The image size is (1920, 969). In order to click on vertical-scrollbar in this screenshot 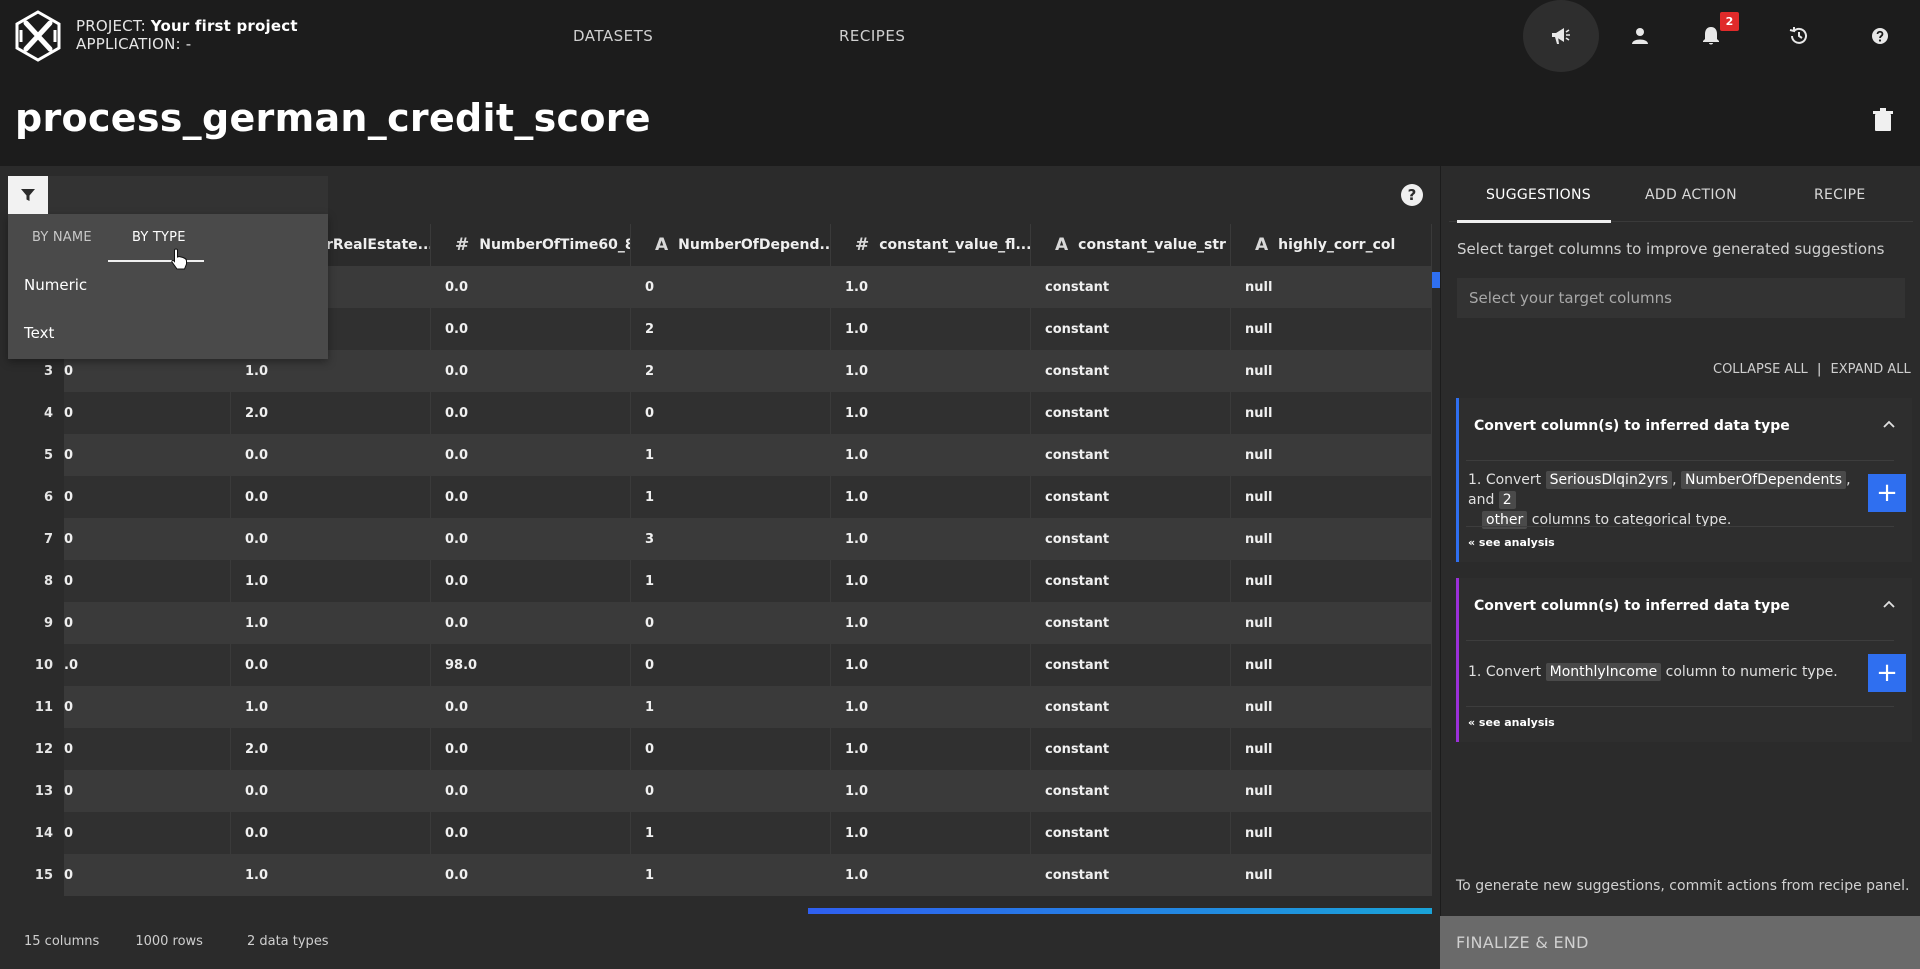, I will do `click(1436, 280)`.